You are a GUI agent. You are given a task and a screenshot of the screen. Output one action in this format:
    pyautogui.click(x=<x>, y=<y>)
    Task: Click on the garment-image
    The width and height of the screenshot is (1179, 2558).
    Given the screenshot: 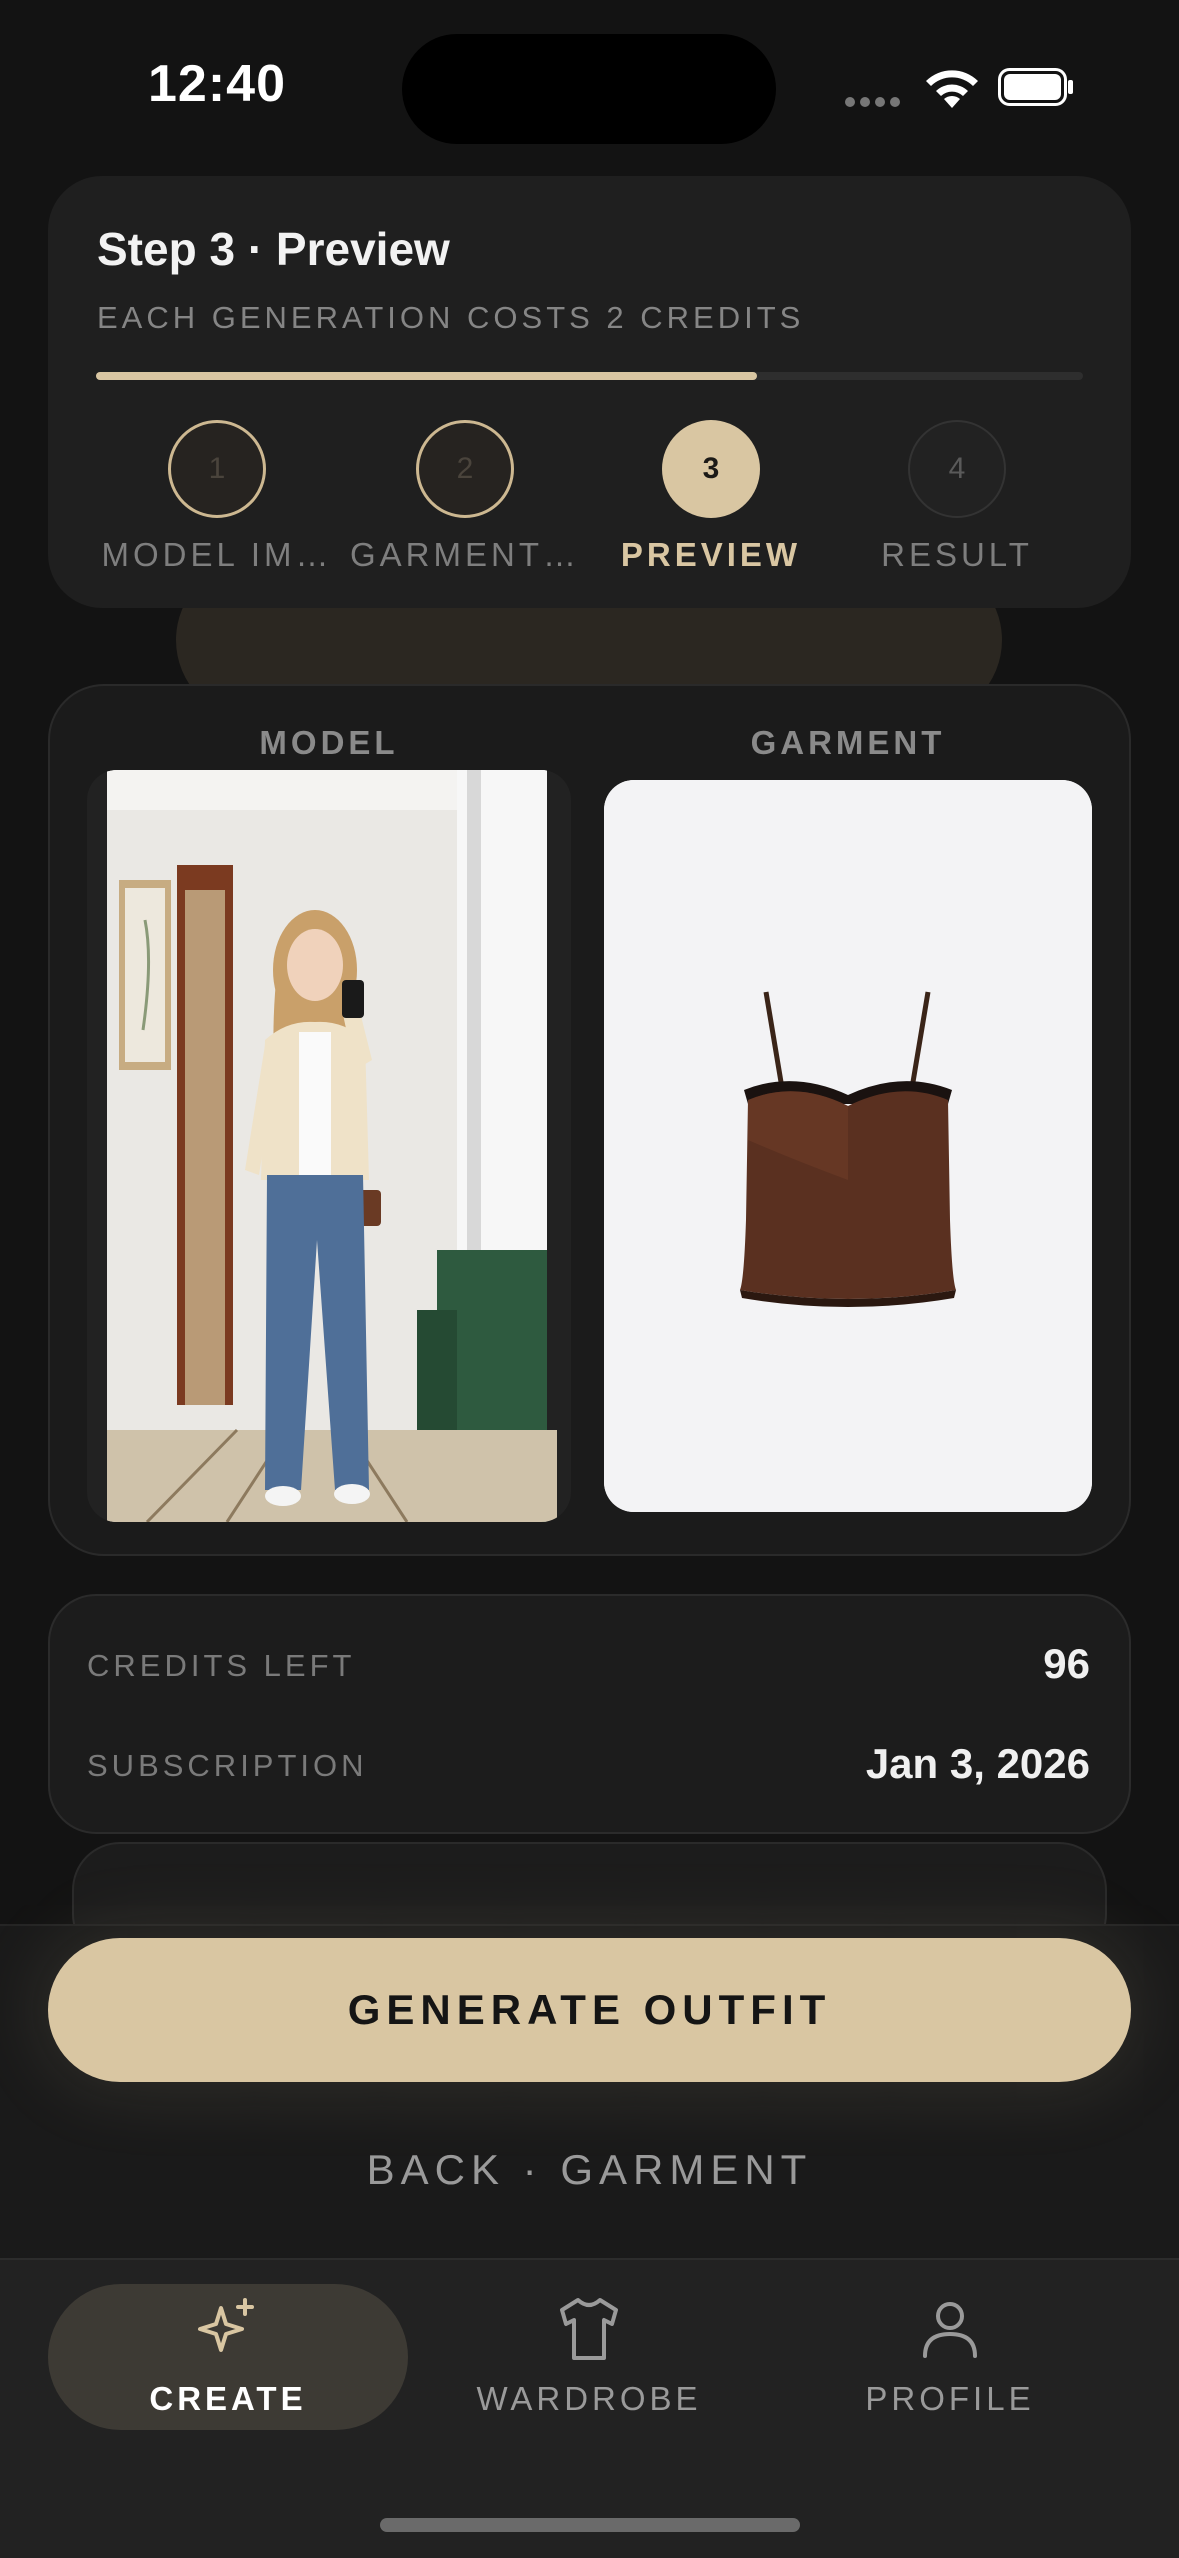 What is the action you would take?
    pyautogui.click(x=848, y=1146)
    